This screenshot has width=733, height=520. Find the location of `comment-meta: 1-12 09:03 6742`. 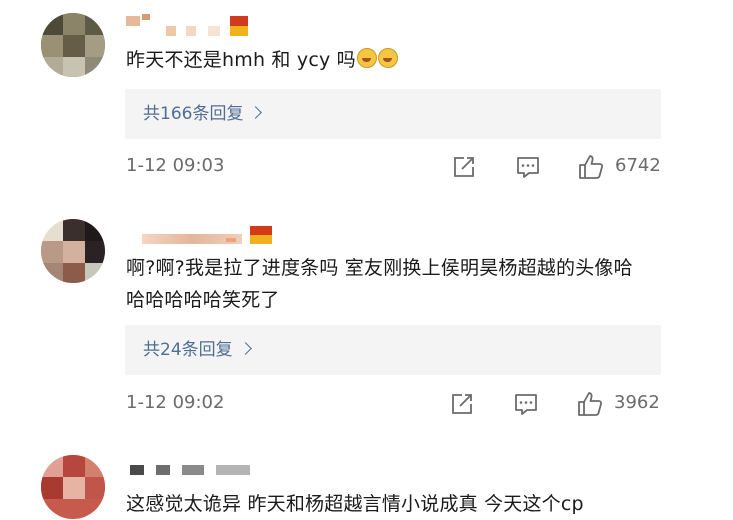

comment-meta: 1-12 09:03 6742 is located at coordinates (366, 168).